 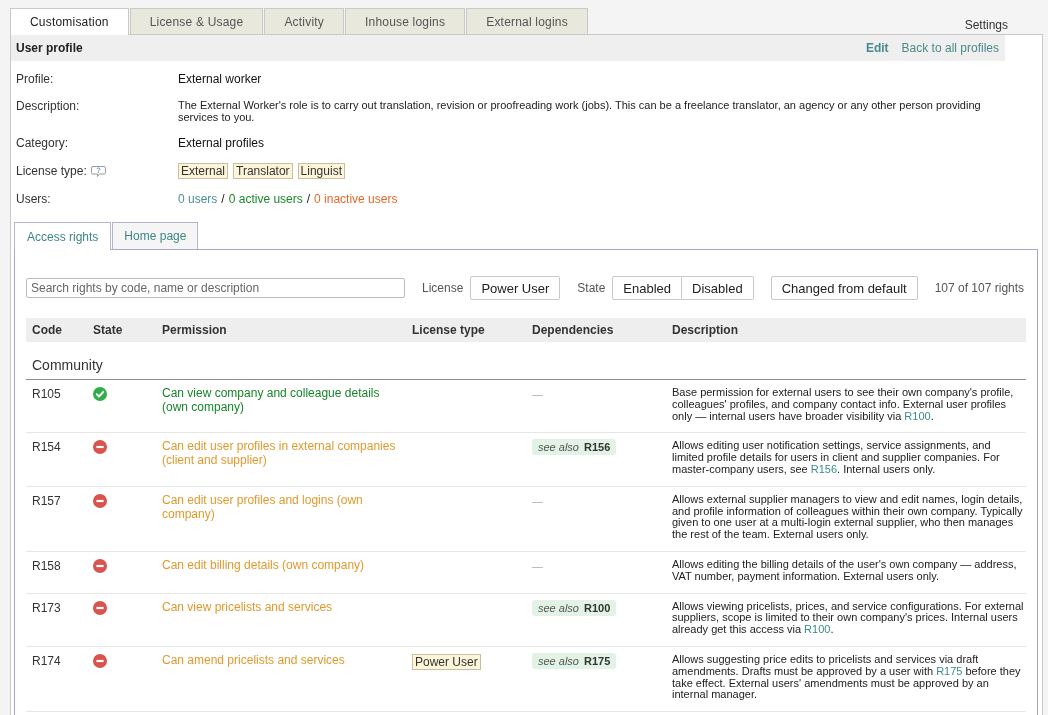 I want to click on toggle-button: Changed from default, so click(x=844, y=288).